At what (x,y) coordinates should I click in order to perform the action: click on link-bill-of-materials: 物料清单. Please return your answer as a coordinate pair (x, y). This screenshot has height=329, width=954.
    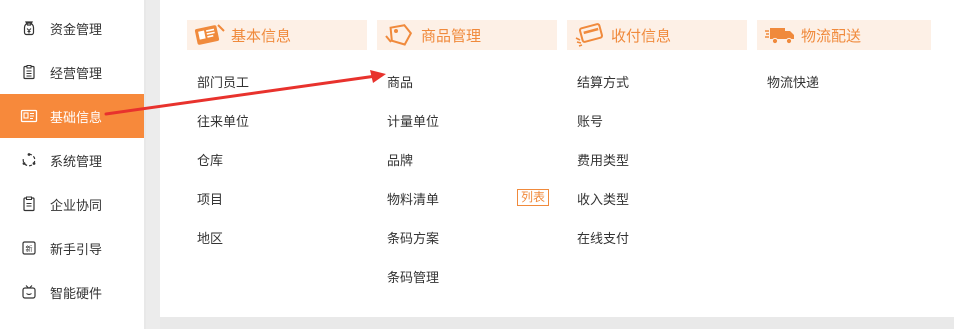
    Looking at the image, I should click on (413, 198).